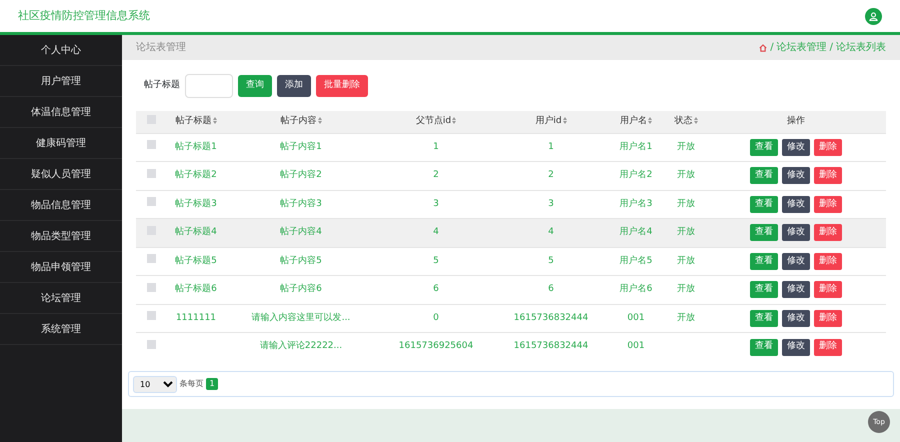 This screenshot has height=442, width=900. Describe the element at coordinates (301, 147) in the screenshot. I see `table-cell: 帖子内容1` at that location.